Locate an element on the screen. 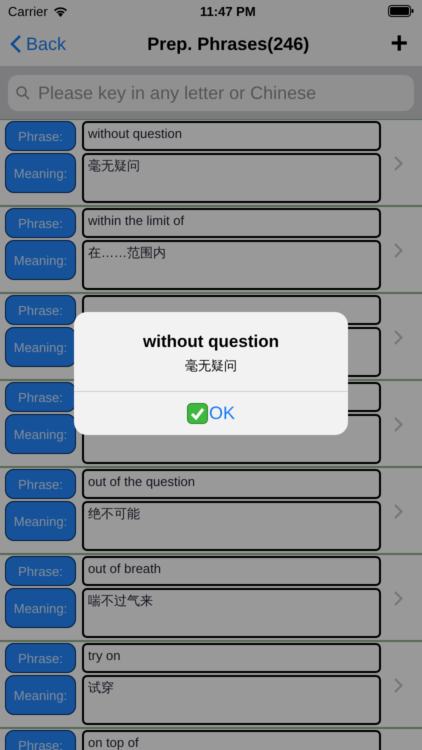  nav-title: Prep. Phrases(246) is located at coordinates (228, 44).